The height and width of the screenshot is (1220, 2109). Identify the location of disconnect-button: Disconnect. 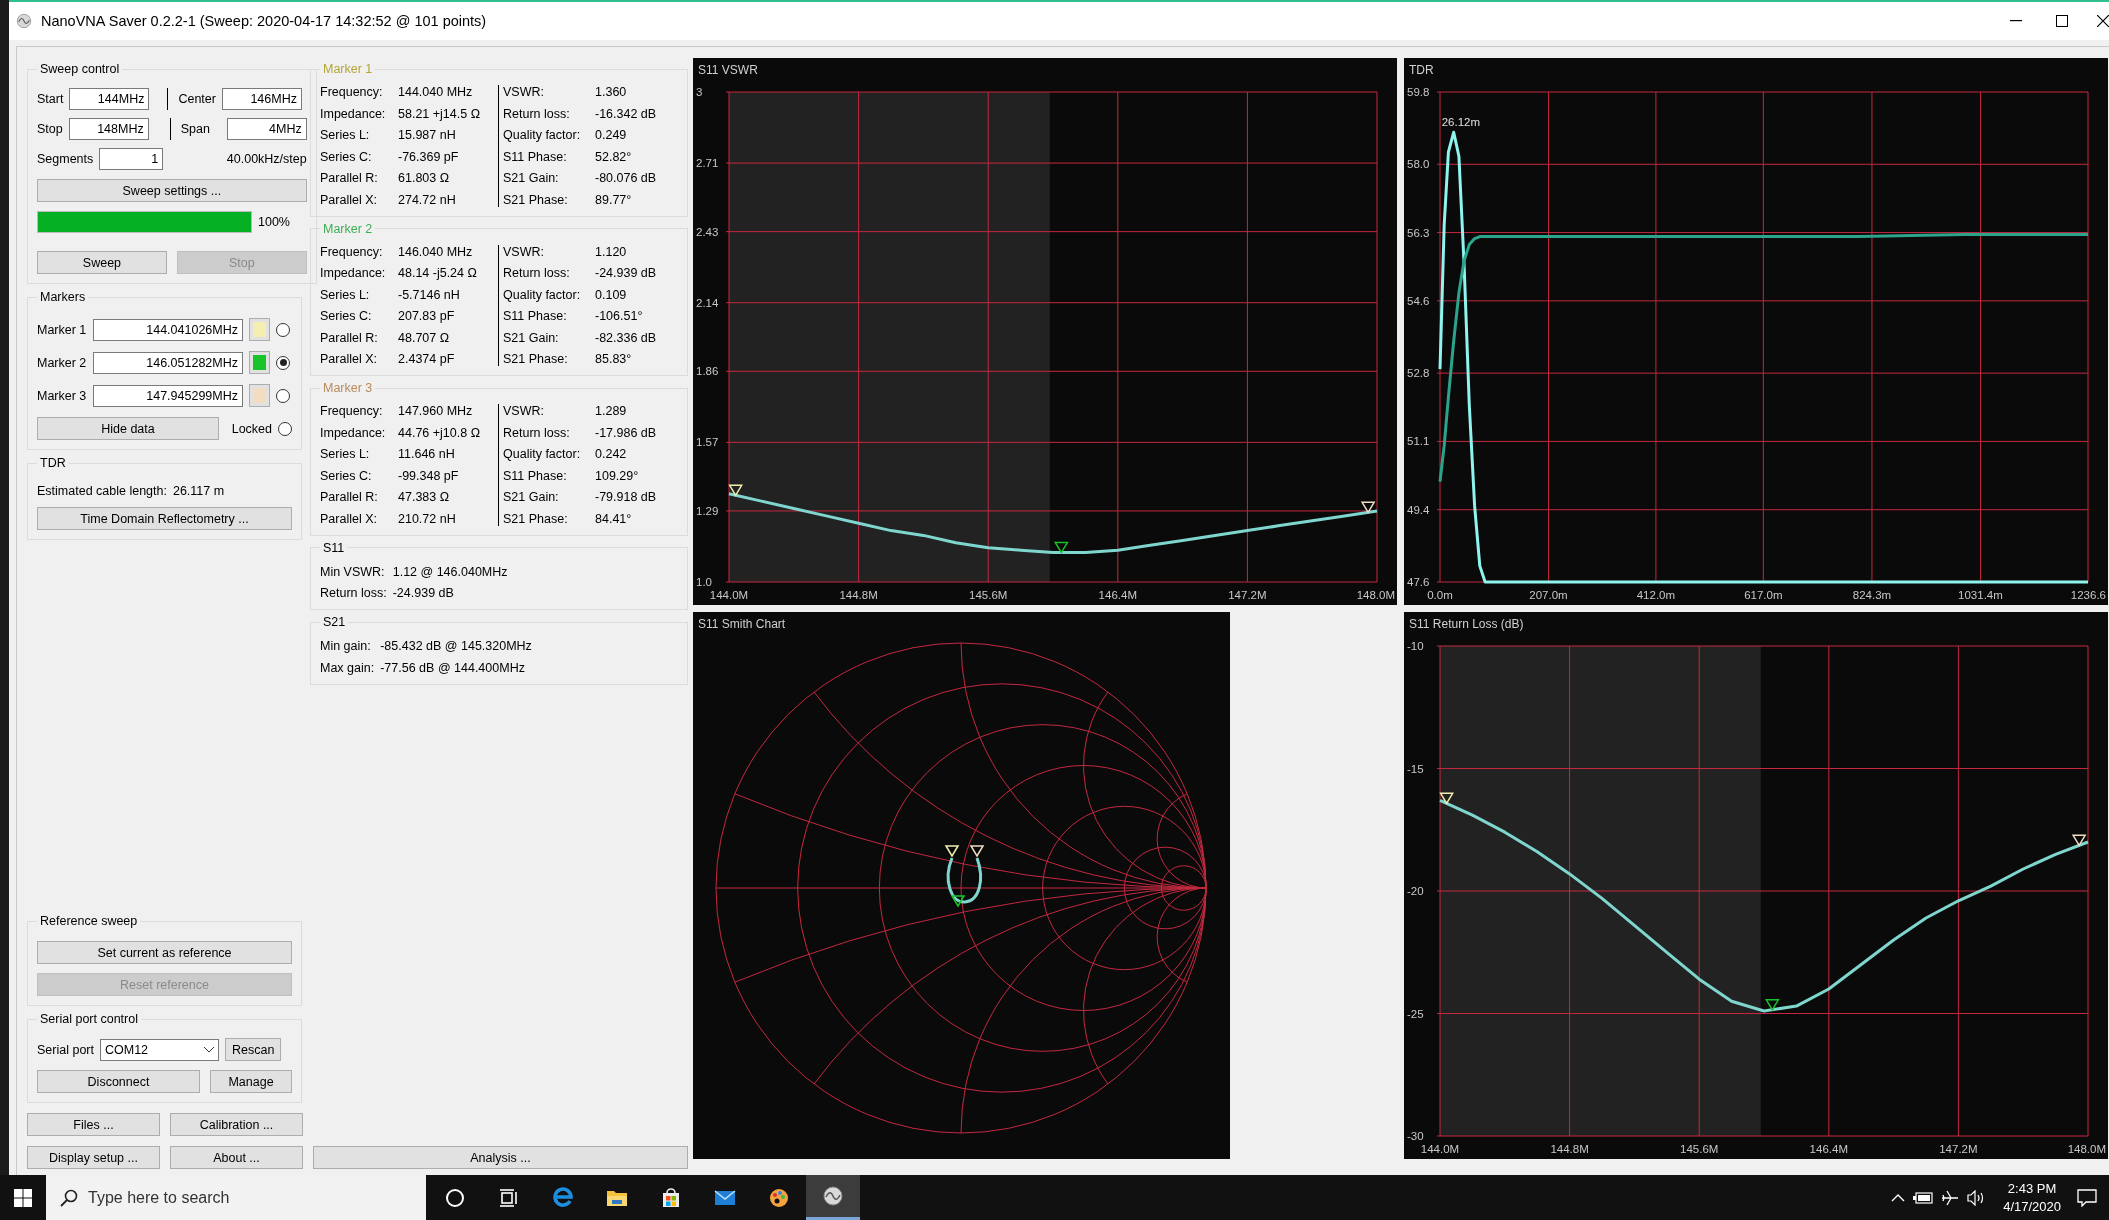
(118, 1081).